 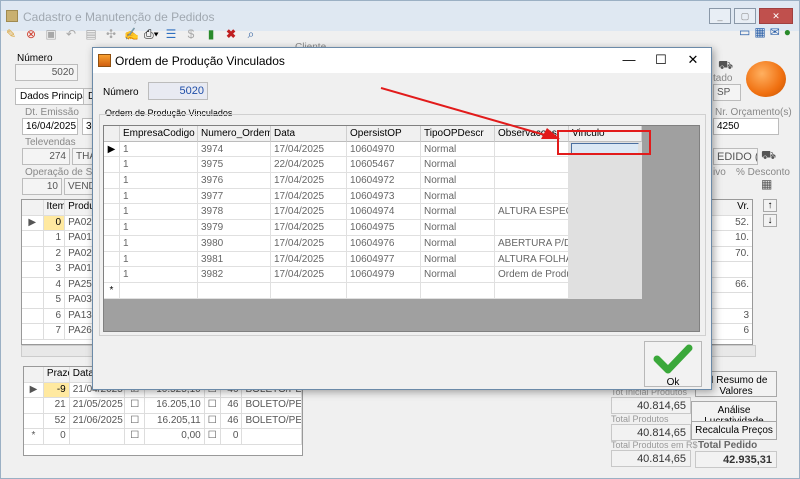 I want to click on annotation-overlay, so click(x=470, y=113).